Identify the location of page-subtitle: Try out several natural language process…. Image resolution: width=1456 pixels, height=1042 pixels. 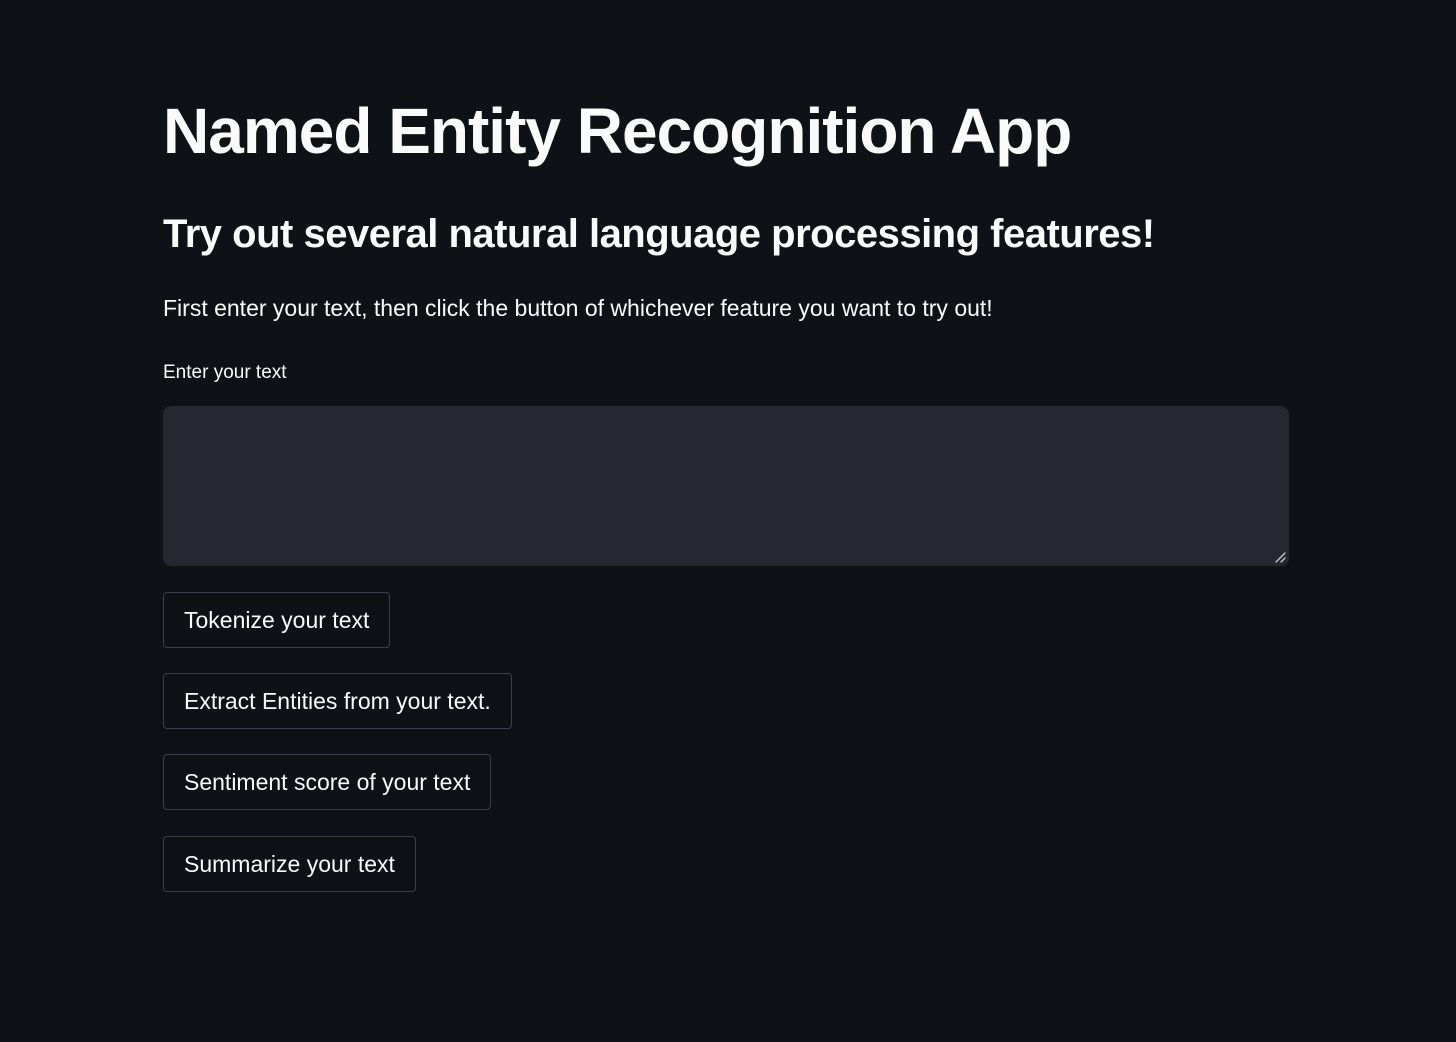
(659, 234).